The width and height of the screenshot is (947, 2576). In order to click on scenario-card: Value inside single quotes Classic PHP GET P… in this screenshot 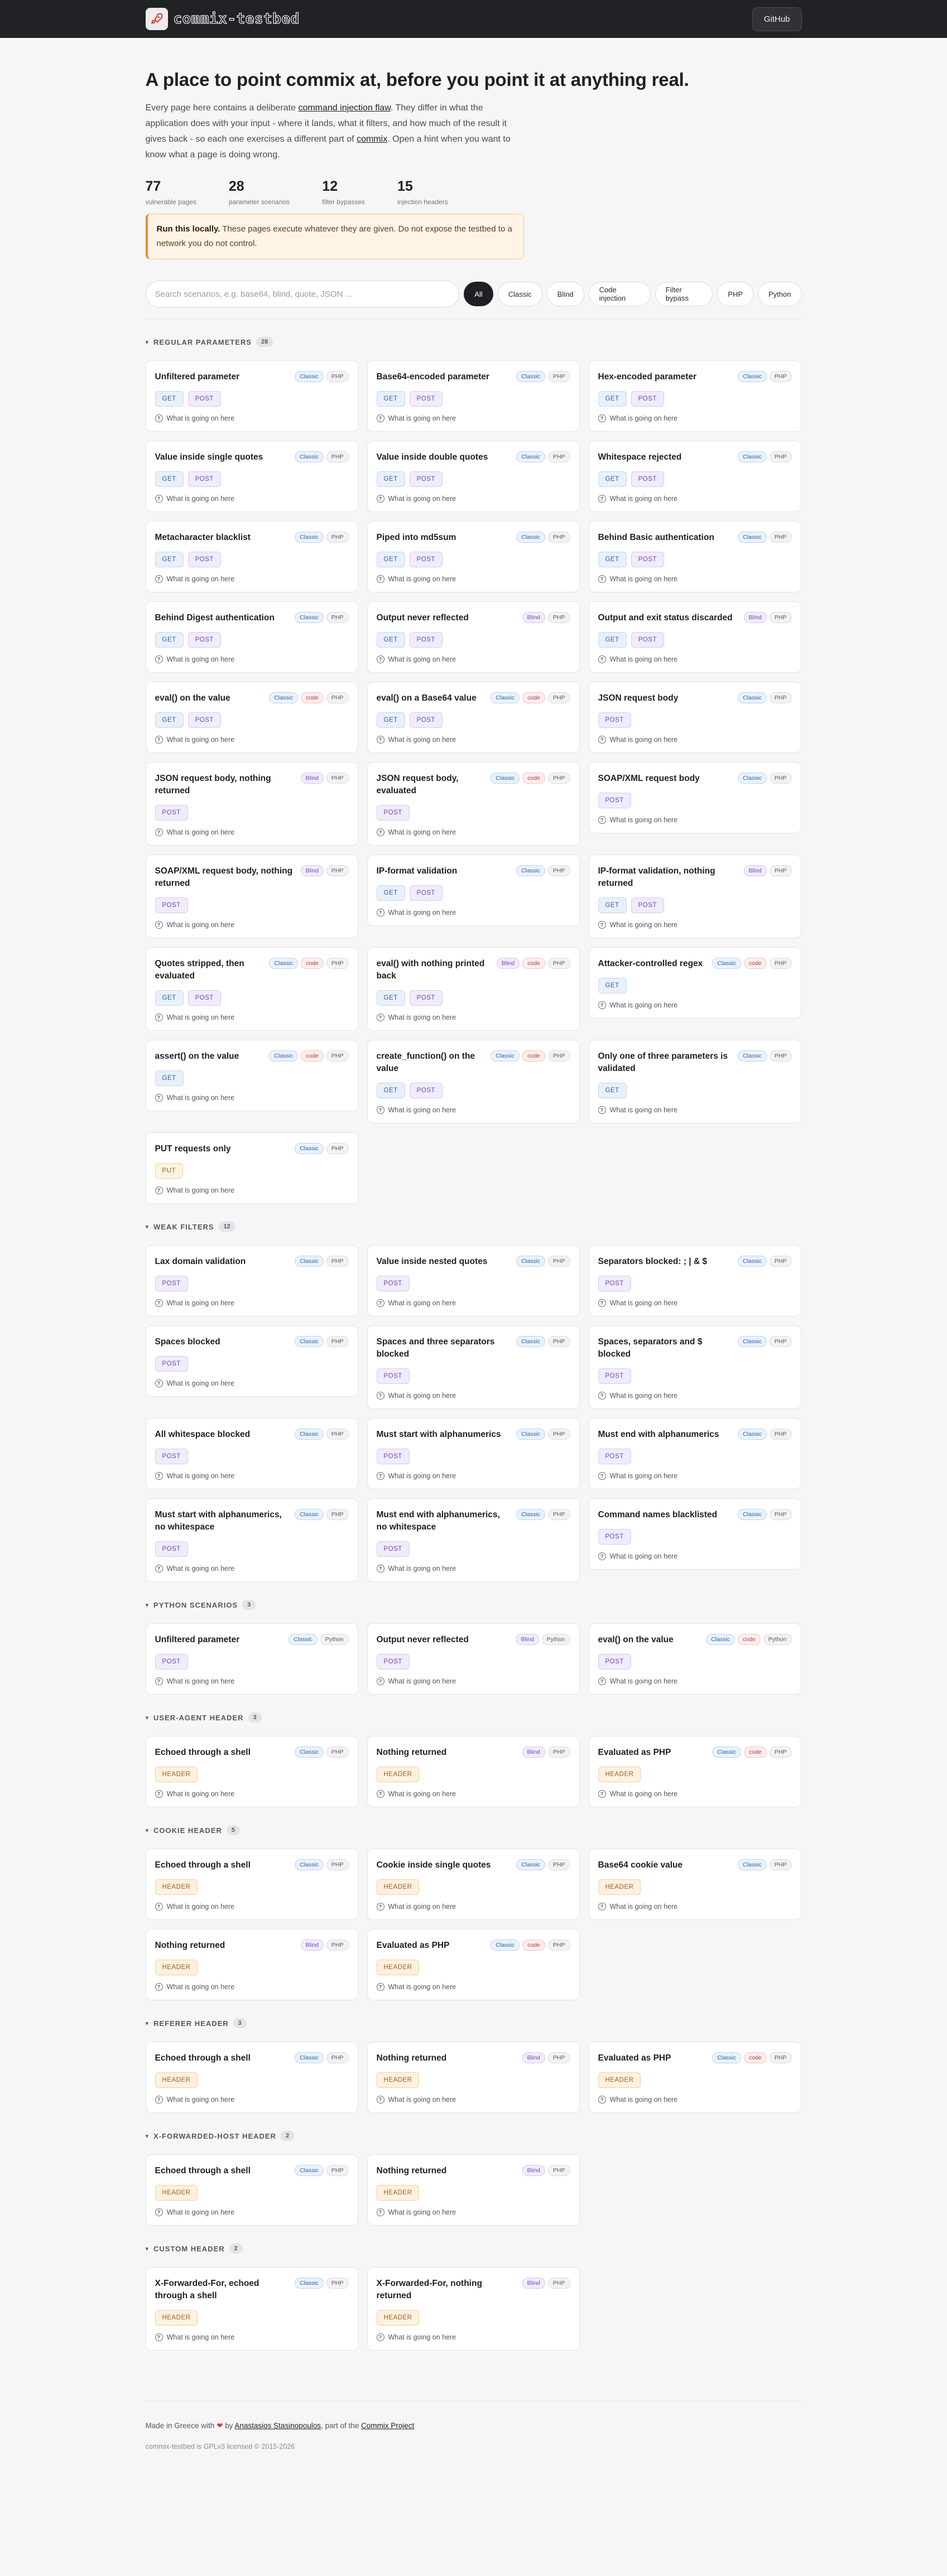, I will do `click(251, 476)`.